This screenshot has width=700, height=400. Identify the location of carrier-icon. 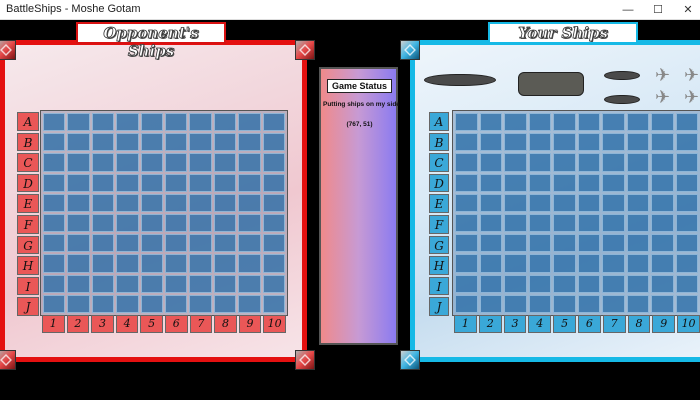
(551, 84).